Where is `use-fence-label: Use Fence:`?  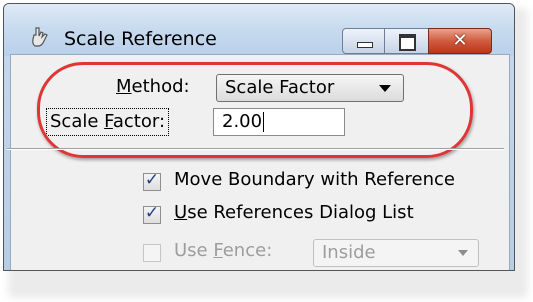
use-fence-label: Use Fence: is located at coordinates (223, 250).